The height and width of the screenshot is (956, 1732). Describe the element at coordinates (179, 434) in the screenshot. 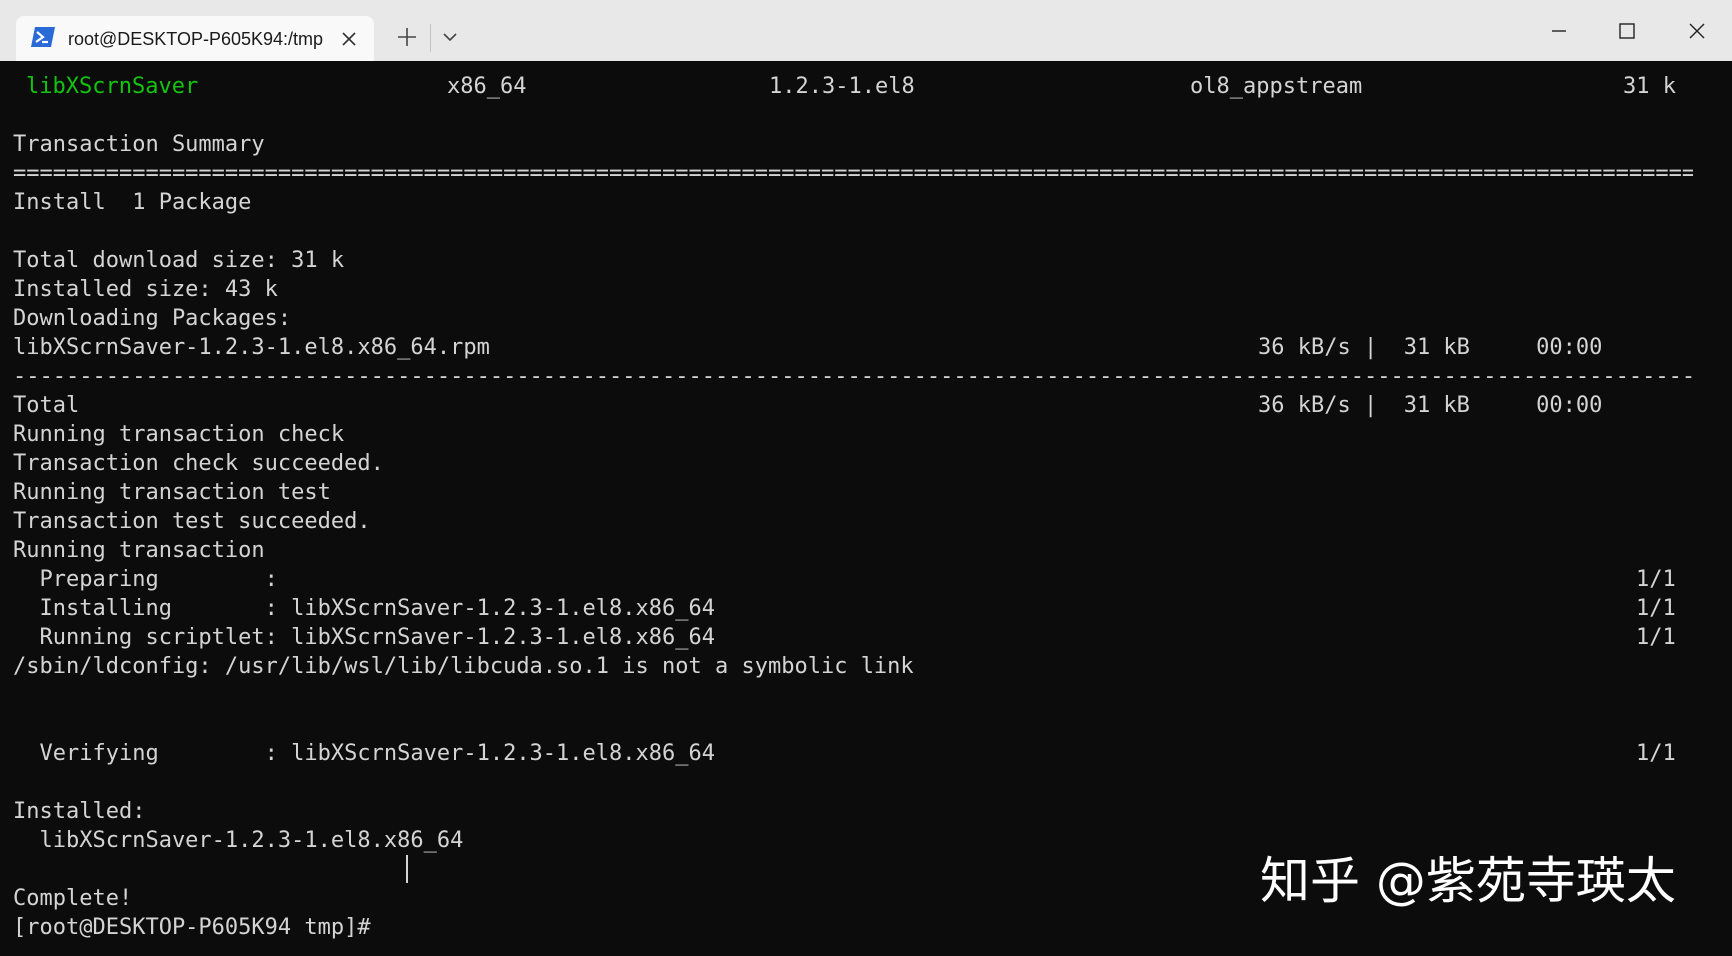

I see `running-check: Running transaction check` at that location.